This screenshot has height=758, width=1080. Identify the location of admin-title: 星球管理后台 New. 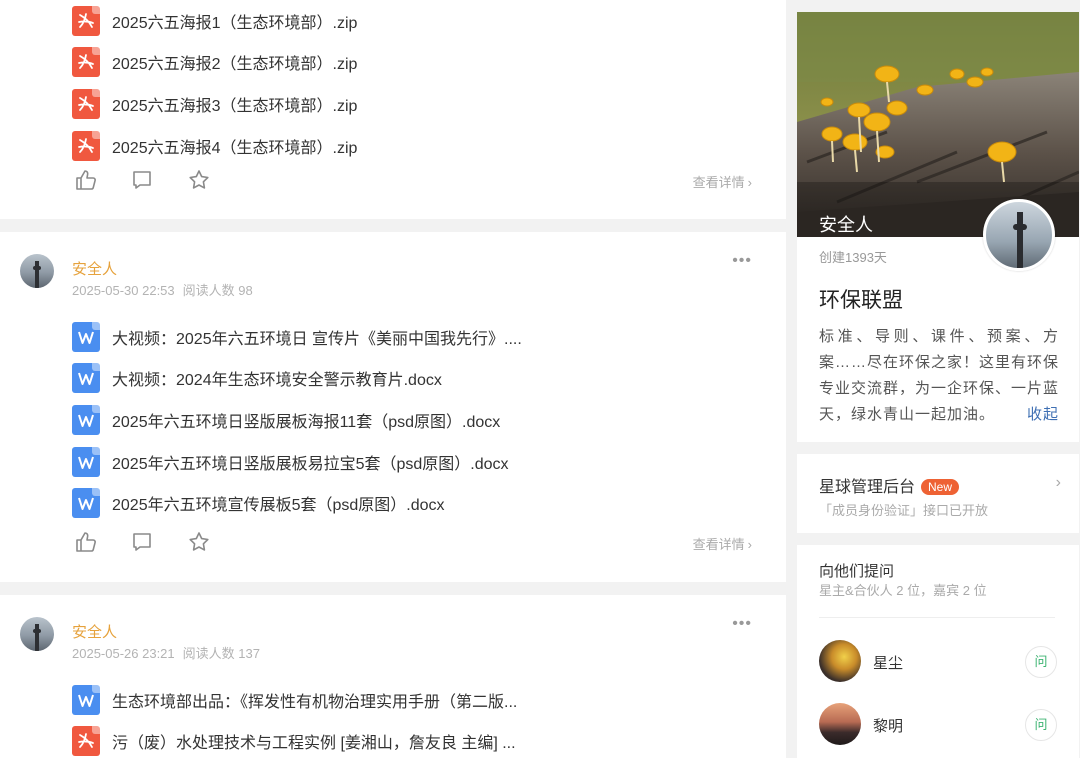
(889, 485).